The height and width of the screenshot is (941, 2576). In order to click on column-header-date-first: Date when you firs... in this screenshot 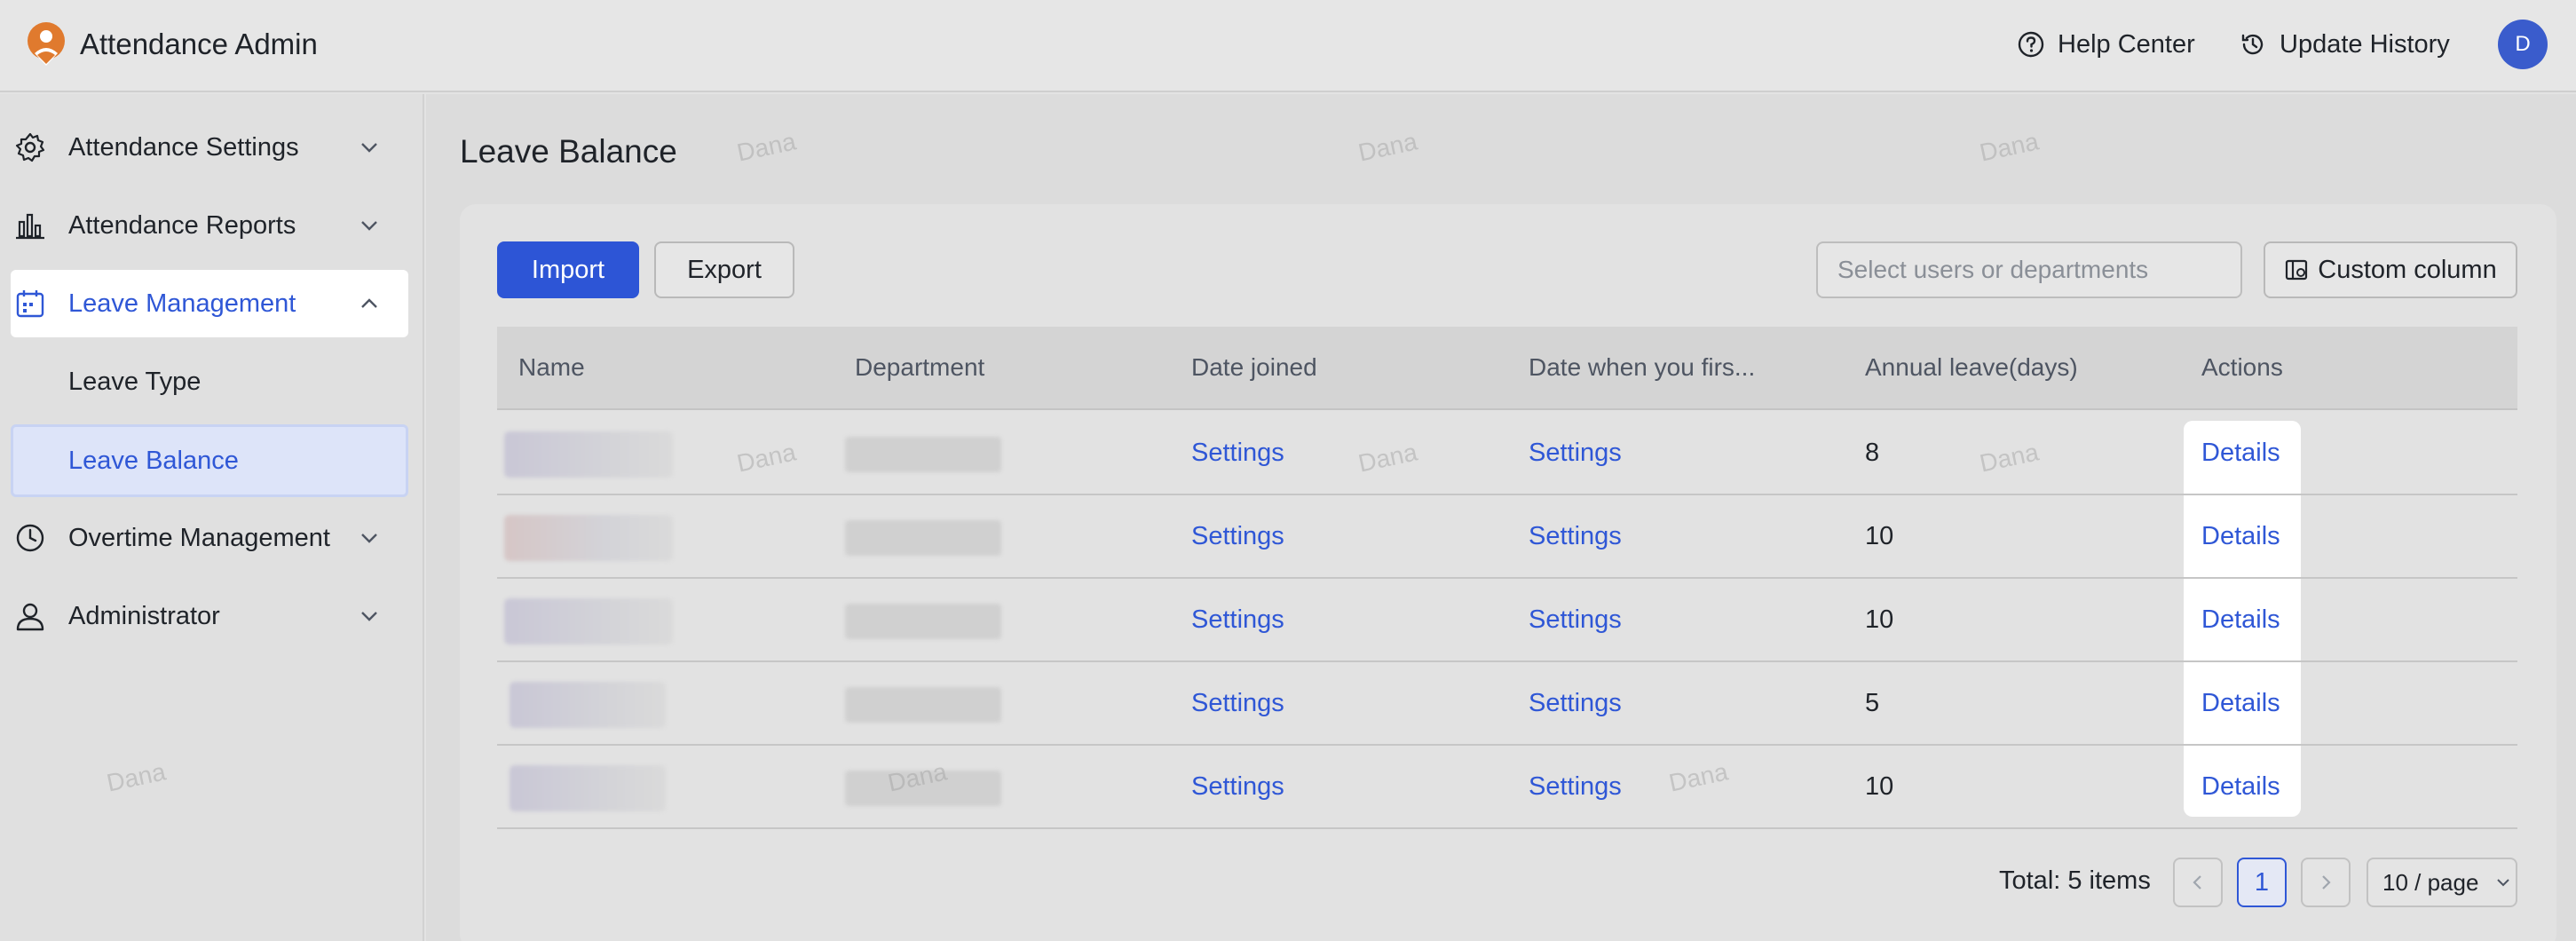, I will do `click(1642, 367)`.